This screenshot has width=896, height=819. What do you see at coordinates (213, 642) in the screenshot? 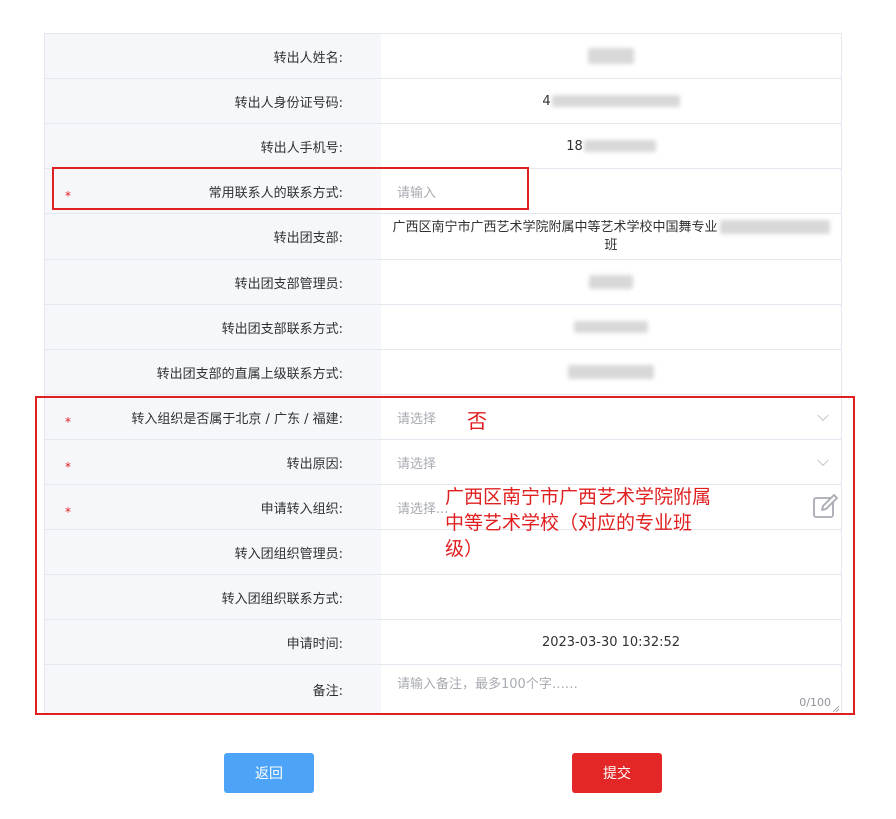
I see `label-apply-time: 申请时间:` at bounding box center [213, 642].